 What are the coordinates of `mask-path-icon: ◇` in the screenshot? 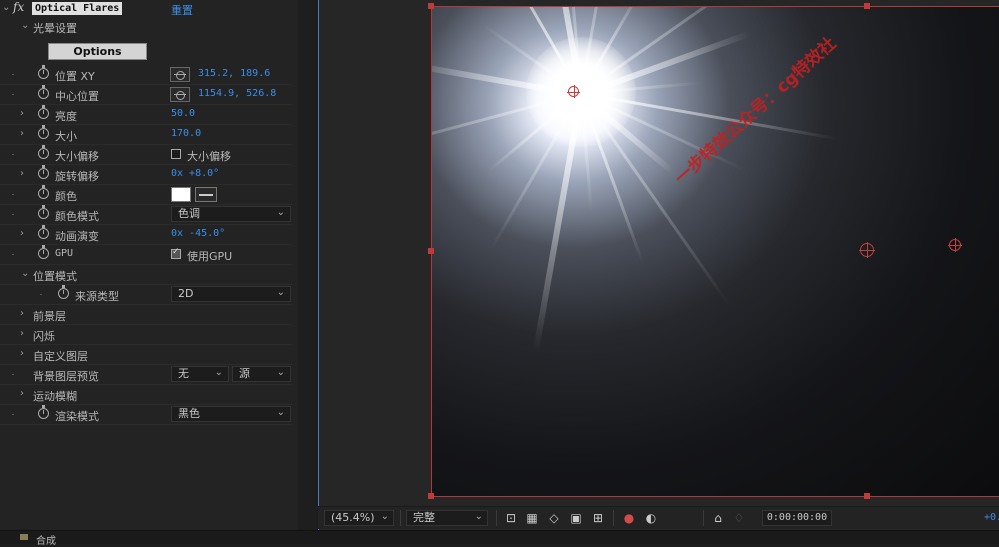 It's located at (554, 518).